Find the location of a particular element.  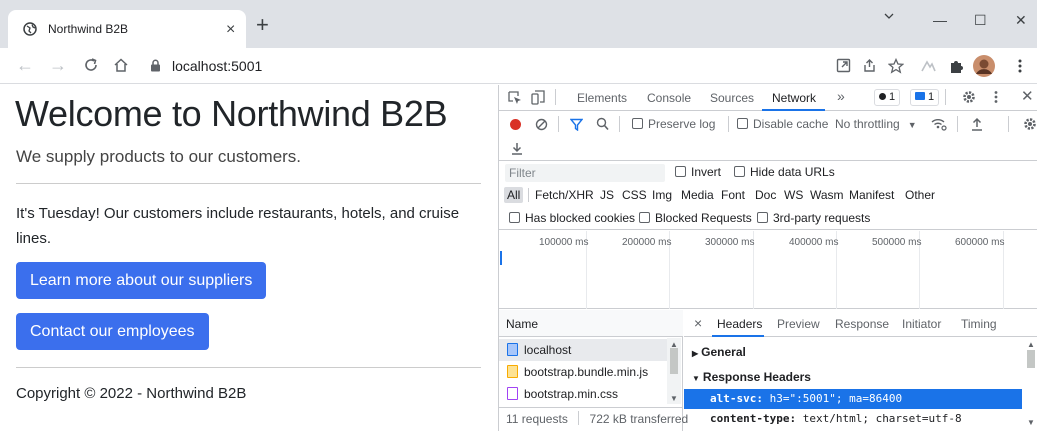

lock-icon is located at coordinates (155, 65).